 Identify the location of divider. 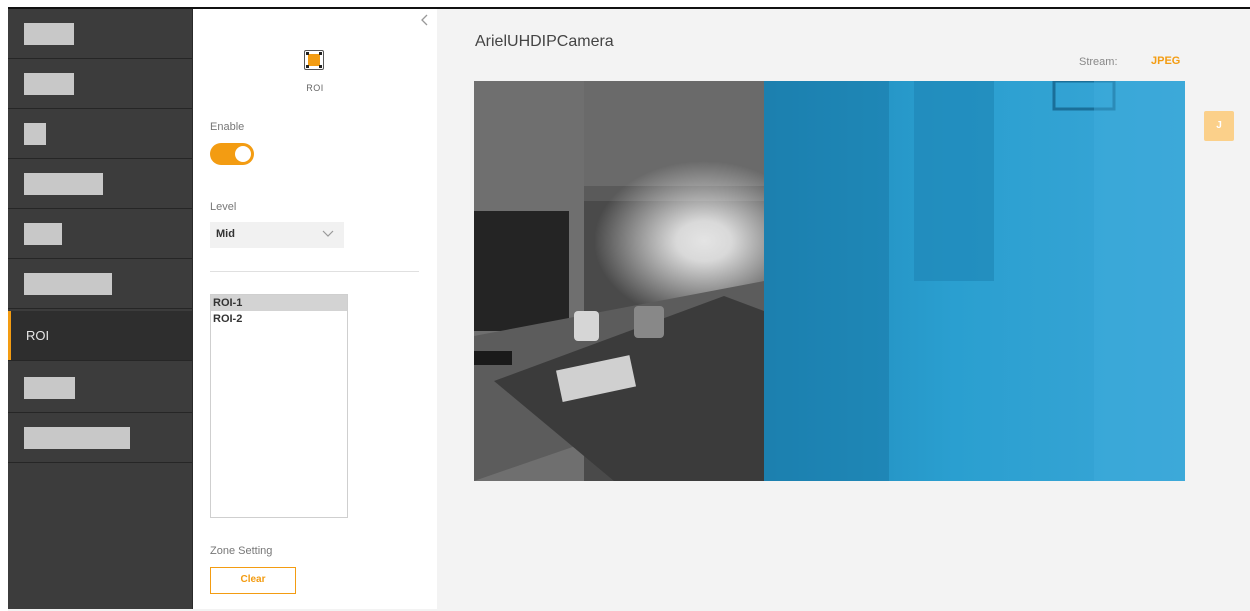
(314, 271).